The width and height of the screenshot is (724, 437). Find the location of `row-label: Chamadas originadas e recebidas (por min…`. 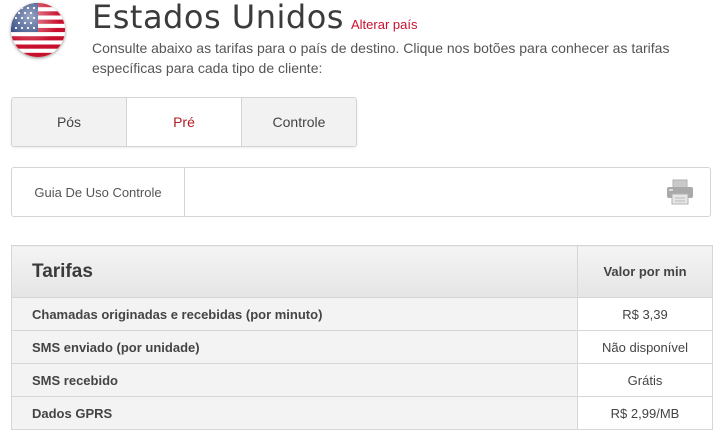

row-label: Chamadas originadas e recebidas (por min… is located at coordinates (294, 314).